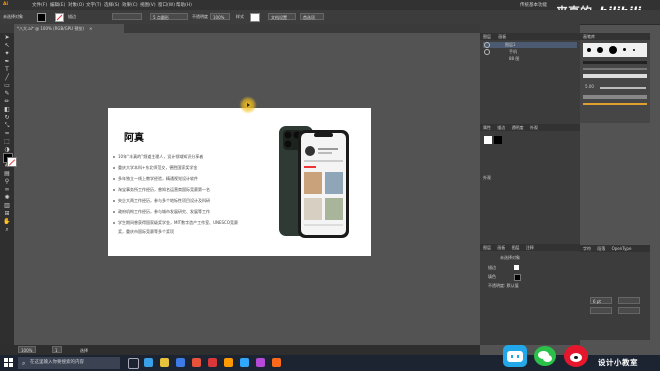  What do you see at coordinates (39, 5) in the screenshot?
I see `menu-file: 文件(F)` at bounding box center [39, 5].